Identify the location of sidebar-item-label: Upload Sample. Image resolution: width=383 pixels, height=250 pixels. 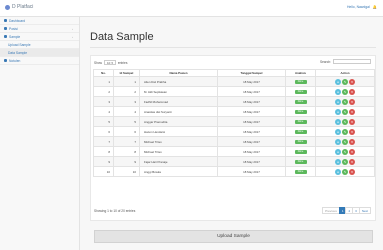
(19, 44).